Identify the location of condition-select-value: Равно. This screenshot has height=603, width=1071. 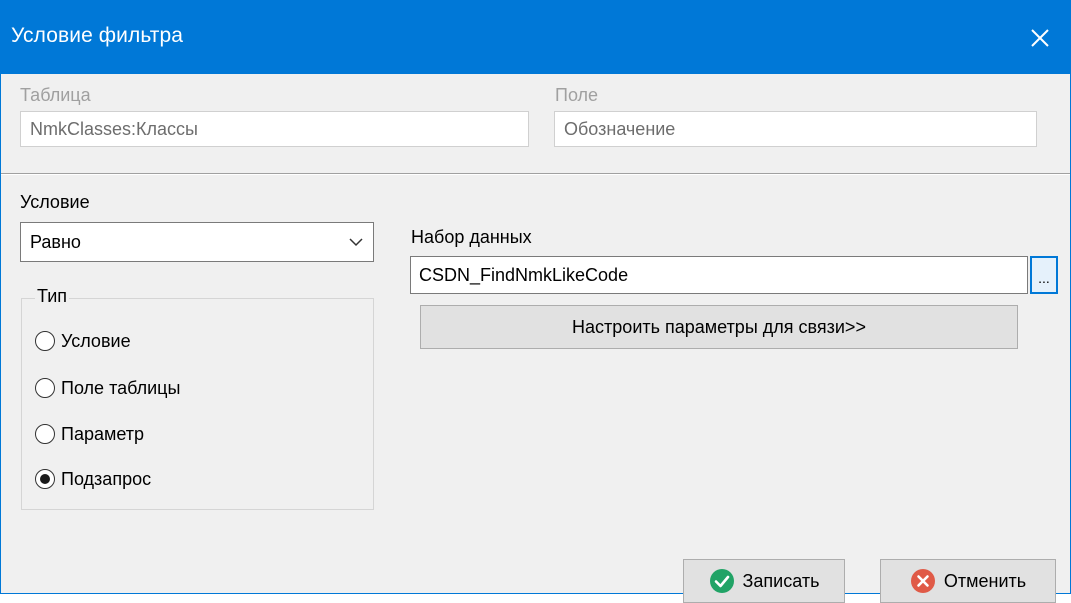
(55, 242).